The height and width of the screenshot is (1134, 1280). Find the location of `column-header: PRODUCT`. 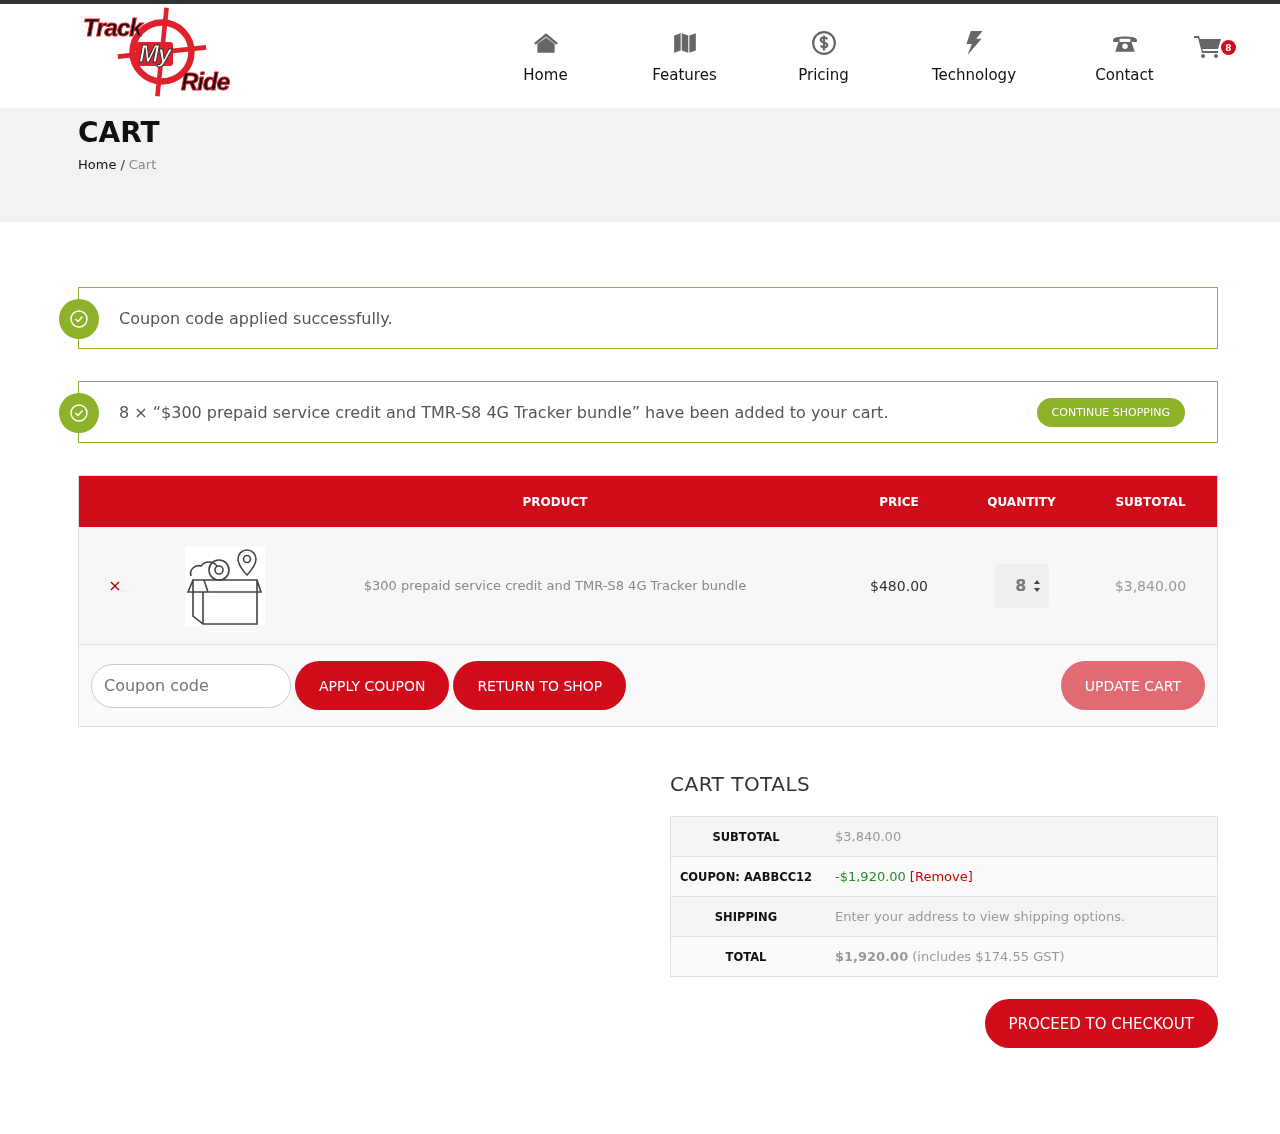

column-header: PRODUCT is located at coordinates (555, 501).